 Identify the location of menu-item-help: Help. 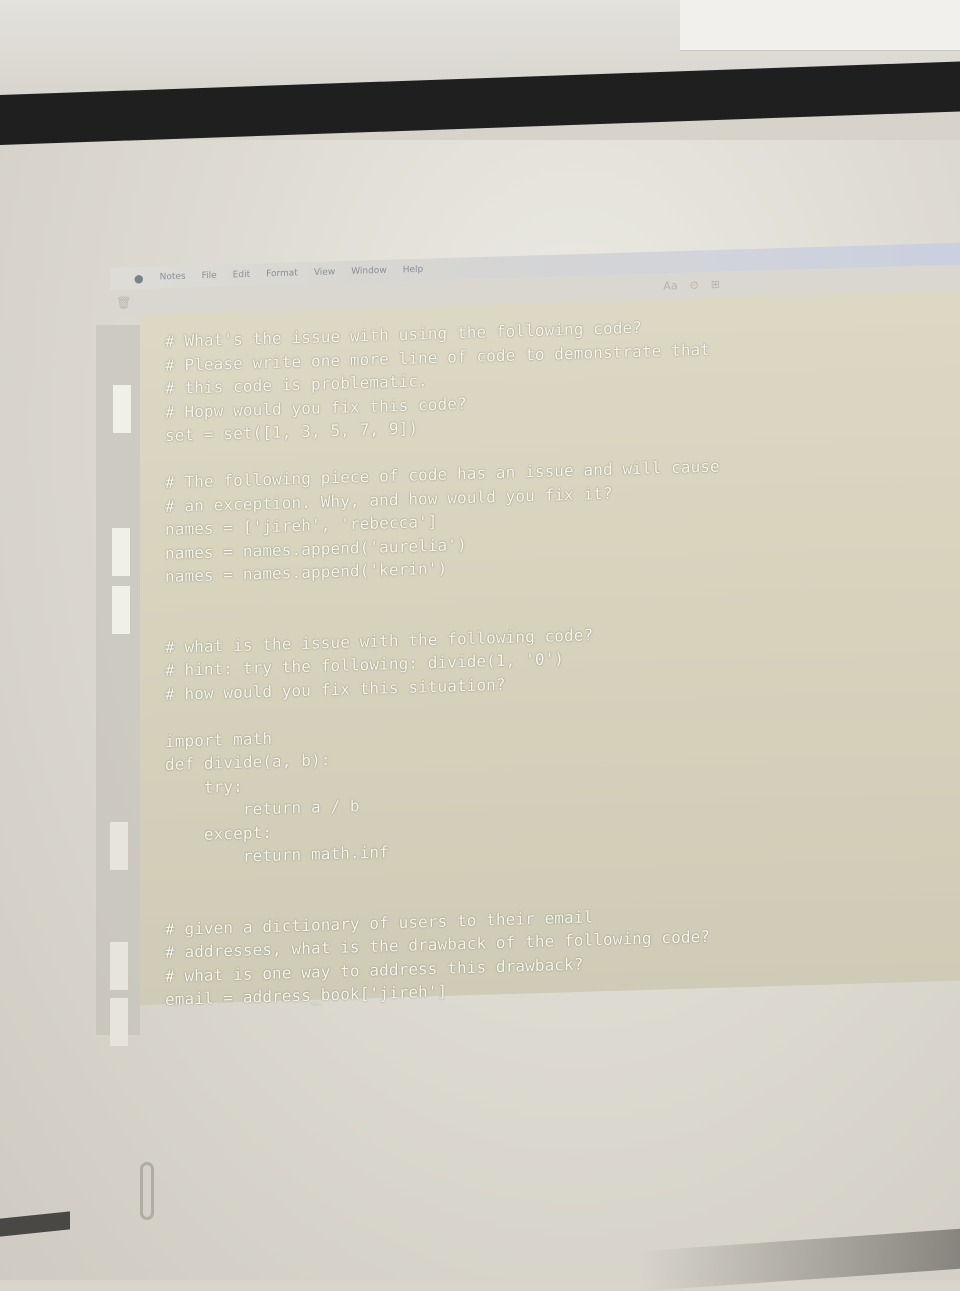
(413, 270).